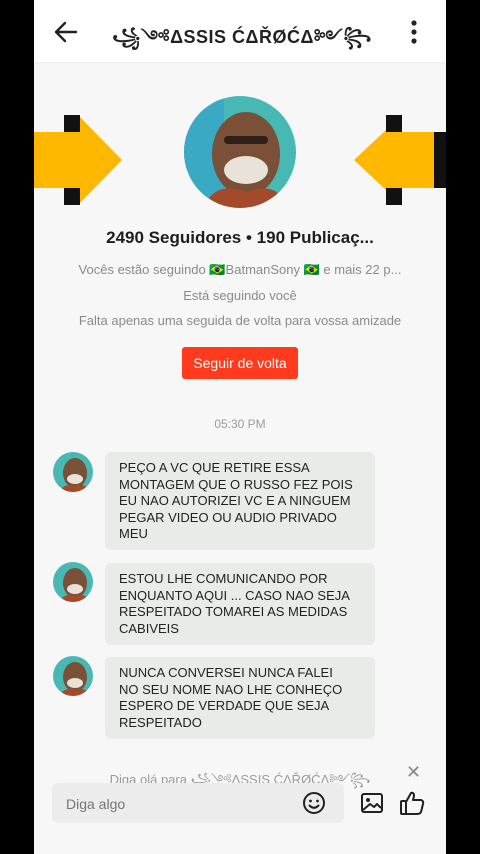  What do you see at coordinates (240, 363) in the screenshot?
I see `follow-back-button: Seguir de volta` at bounding box center [240, 363].